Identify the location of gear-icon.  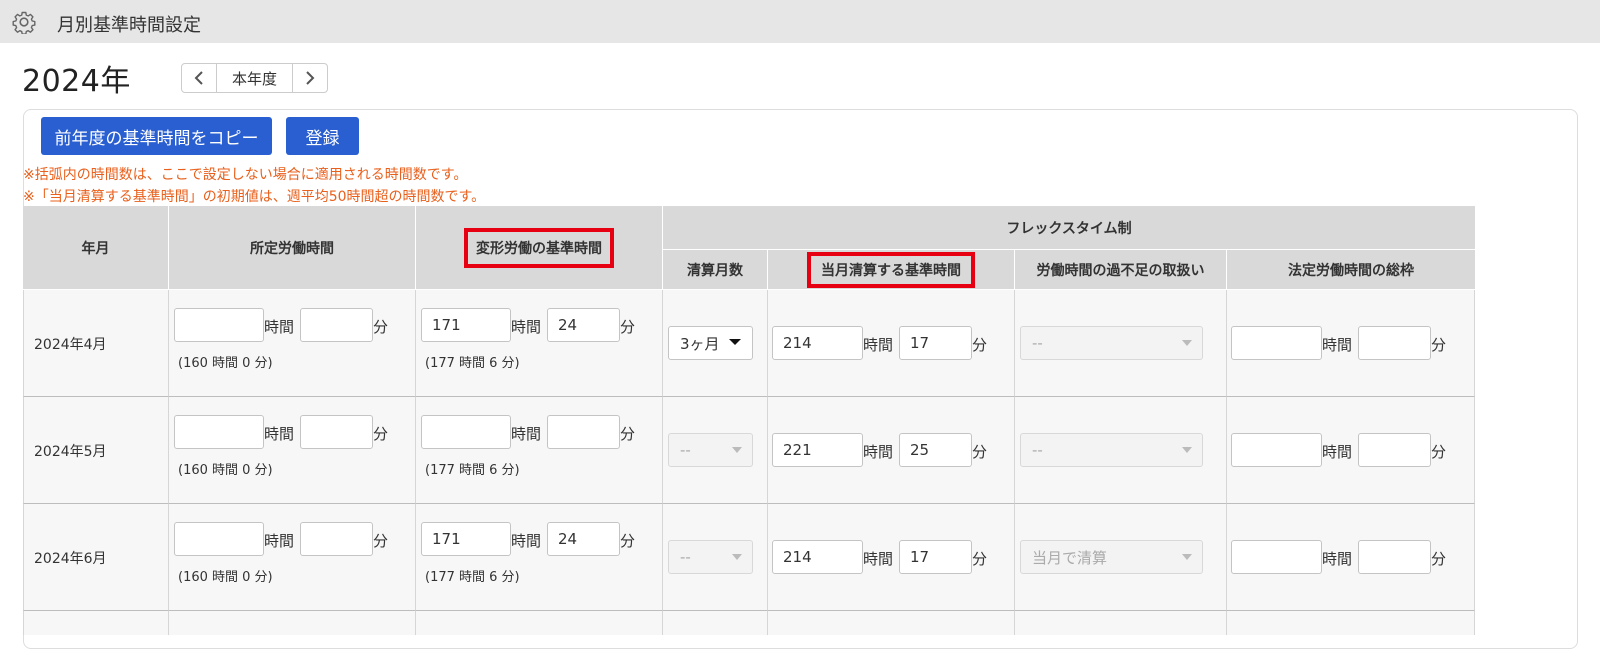
(24, 22).